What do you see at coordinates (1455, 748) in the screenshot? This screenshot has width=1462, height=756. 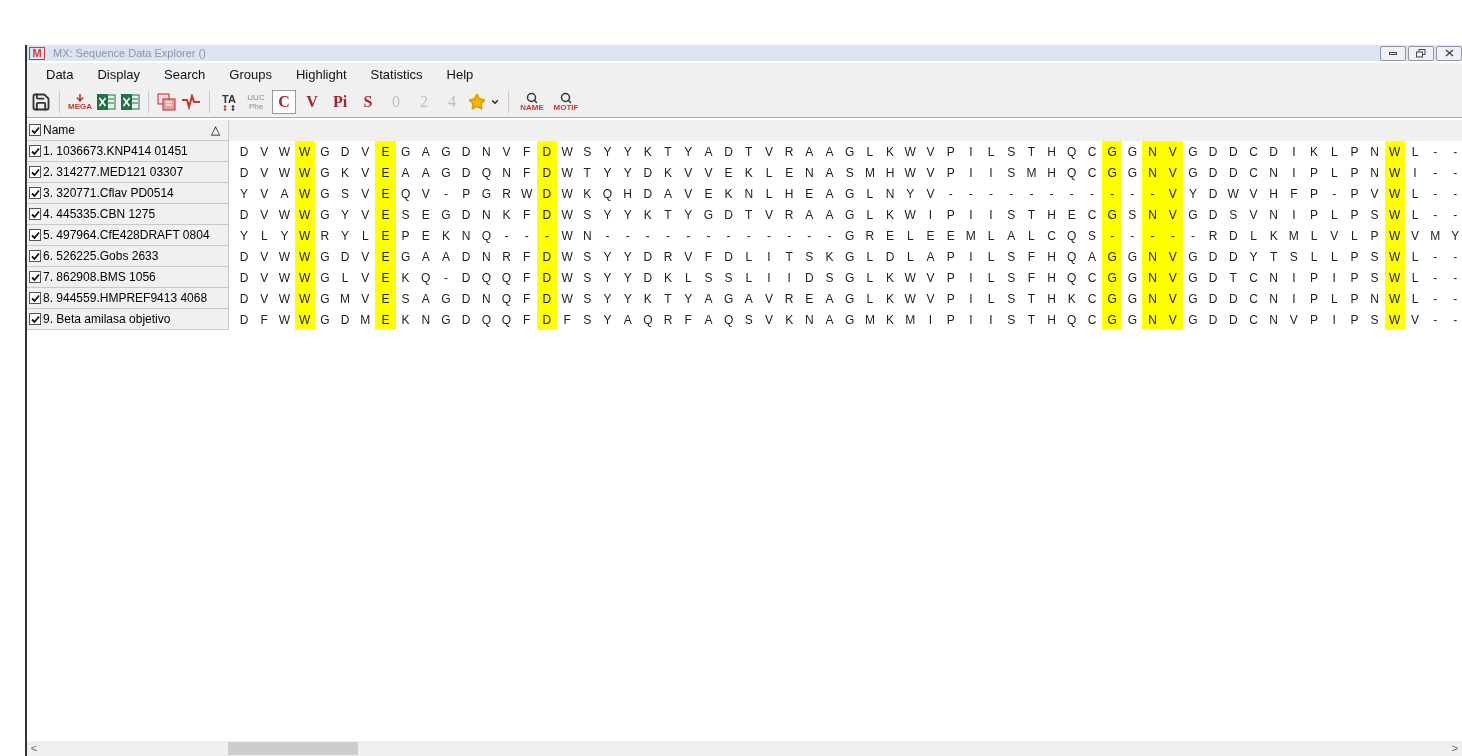 I see `scroll-right-arrow: >` at bounding box center [1455, 748].